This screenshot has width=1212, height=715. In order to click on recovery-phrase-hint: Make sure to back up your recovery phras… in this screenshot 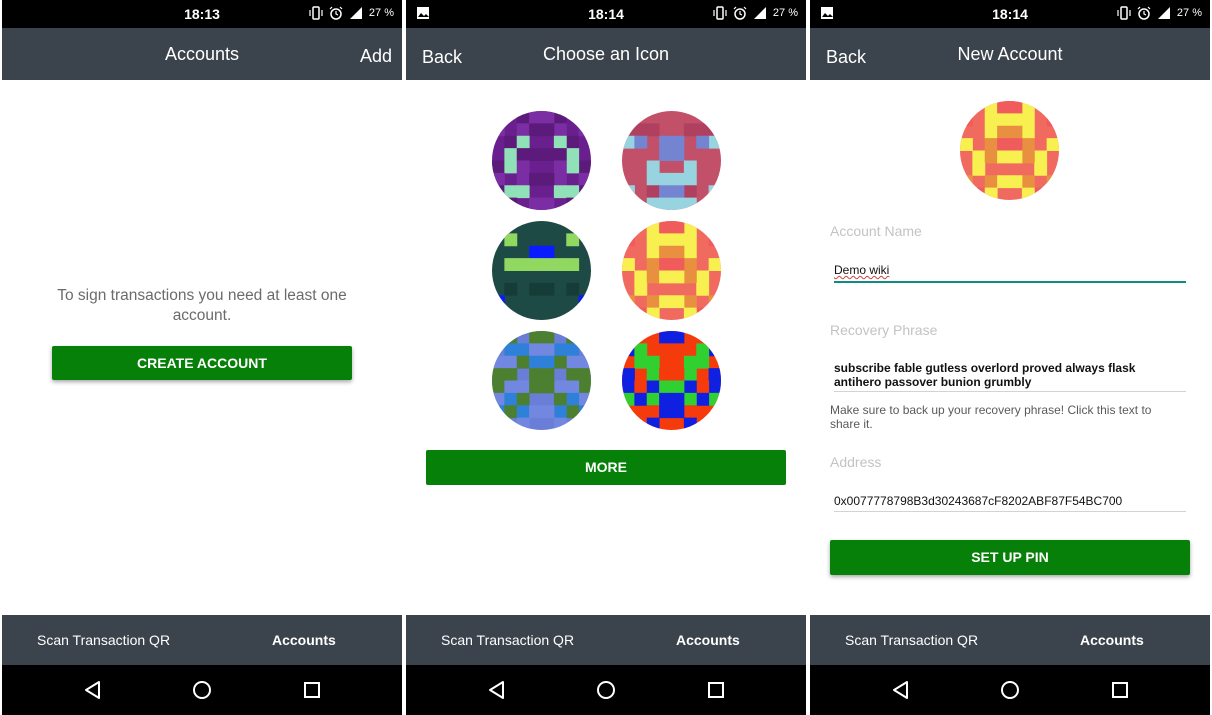, I will do `click(1000, 417)`.